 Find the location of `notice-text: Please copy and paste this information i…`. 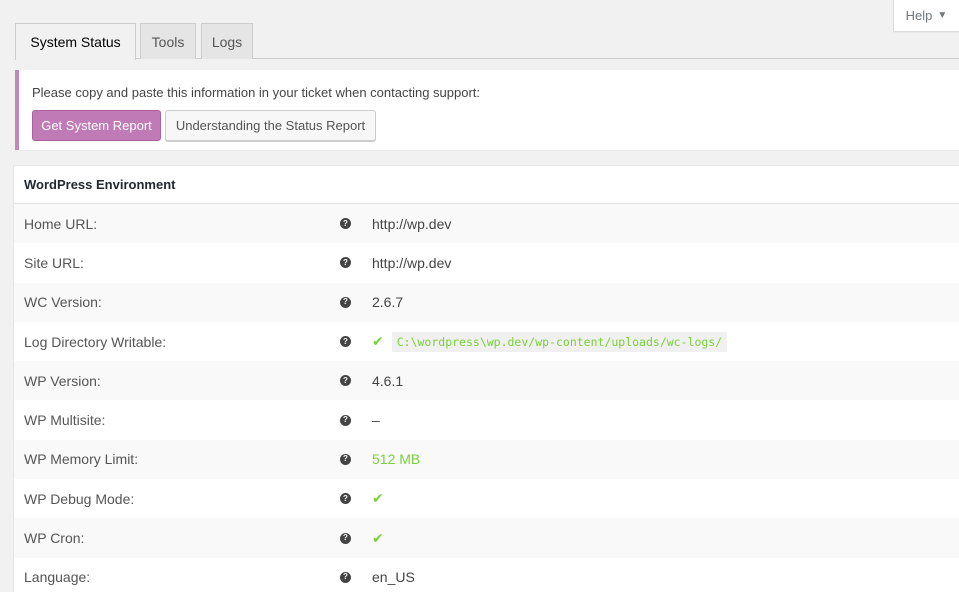

notice-text: Please copy and paste this information i… is located at coordinates (256, 92).